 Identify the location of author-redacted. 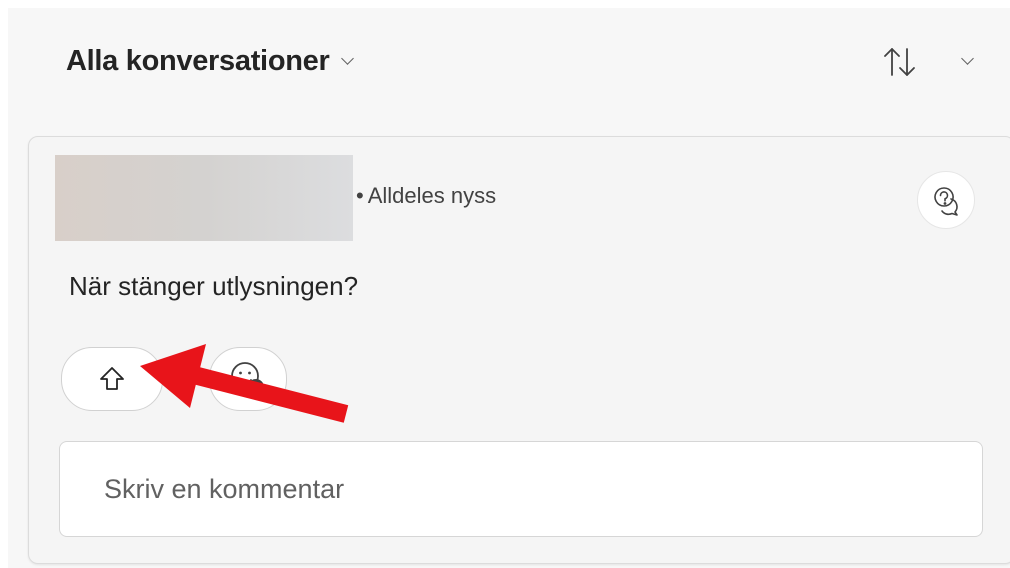
(204, 198).